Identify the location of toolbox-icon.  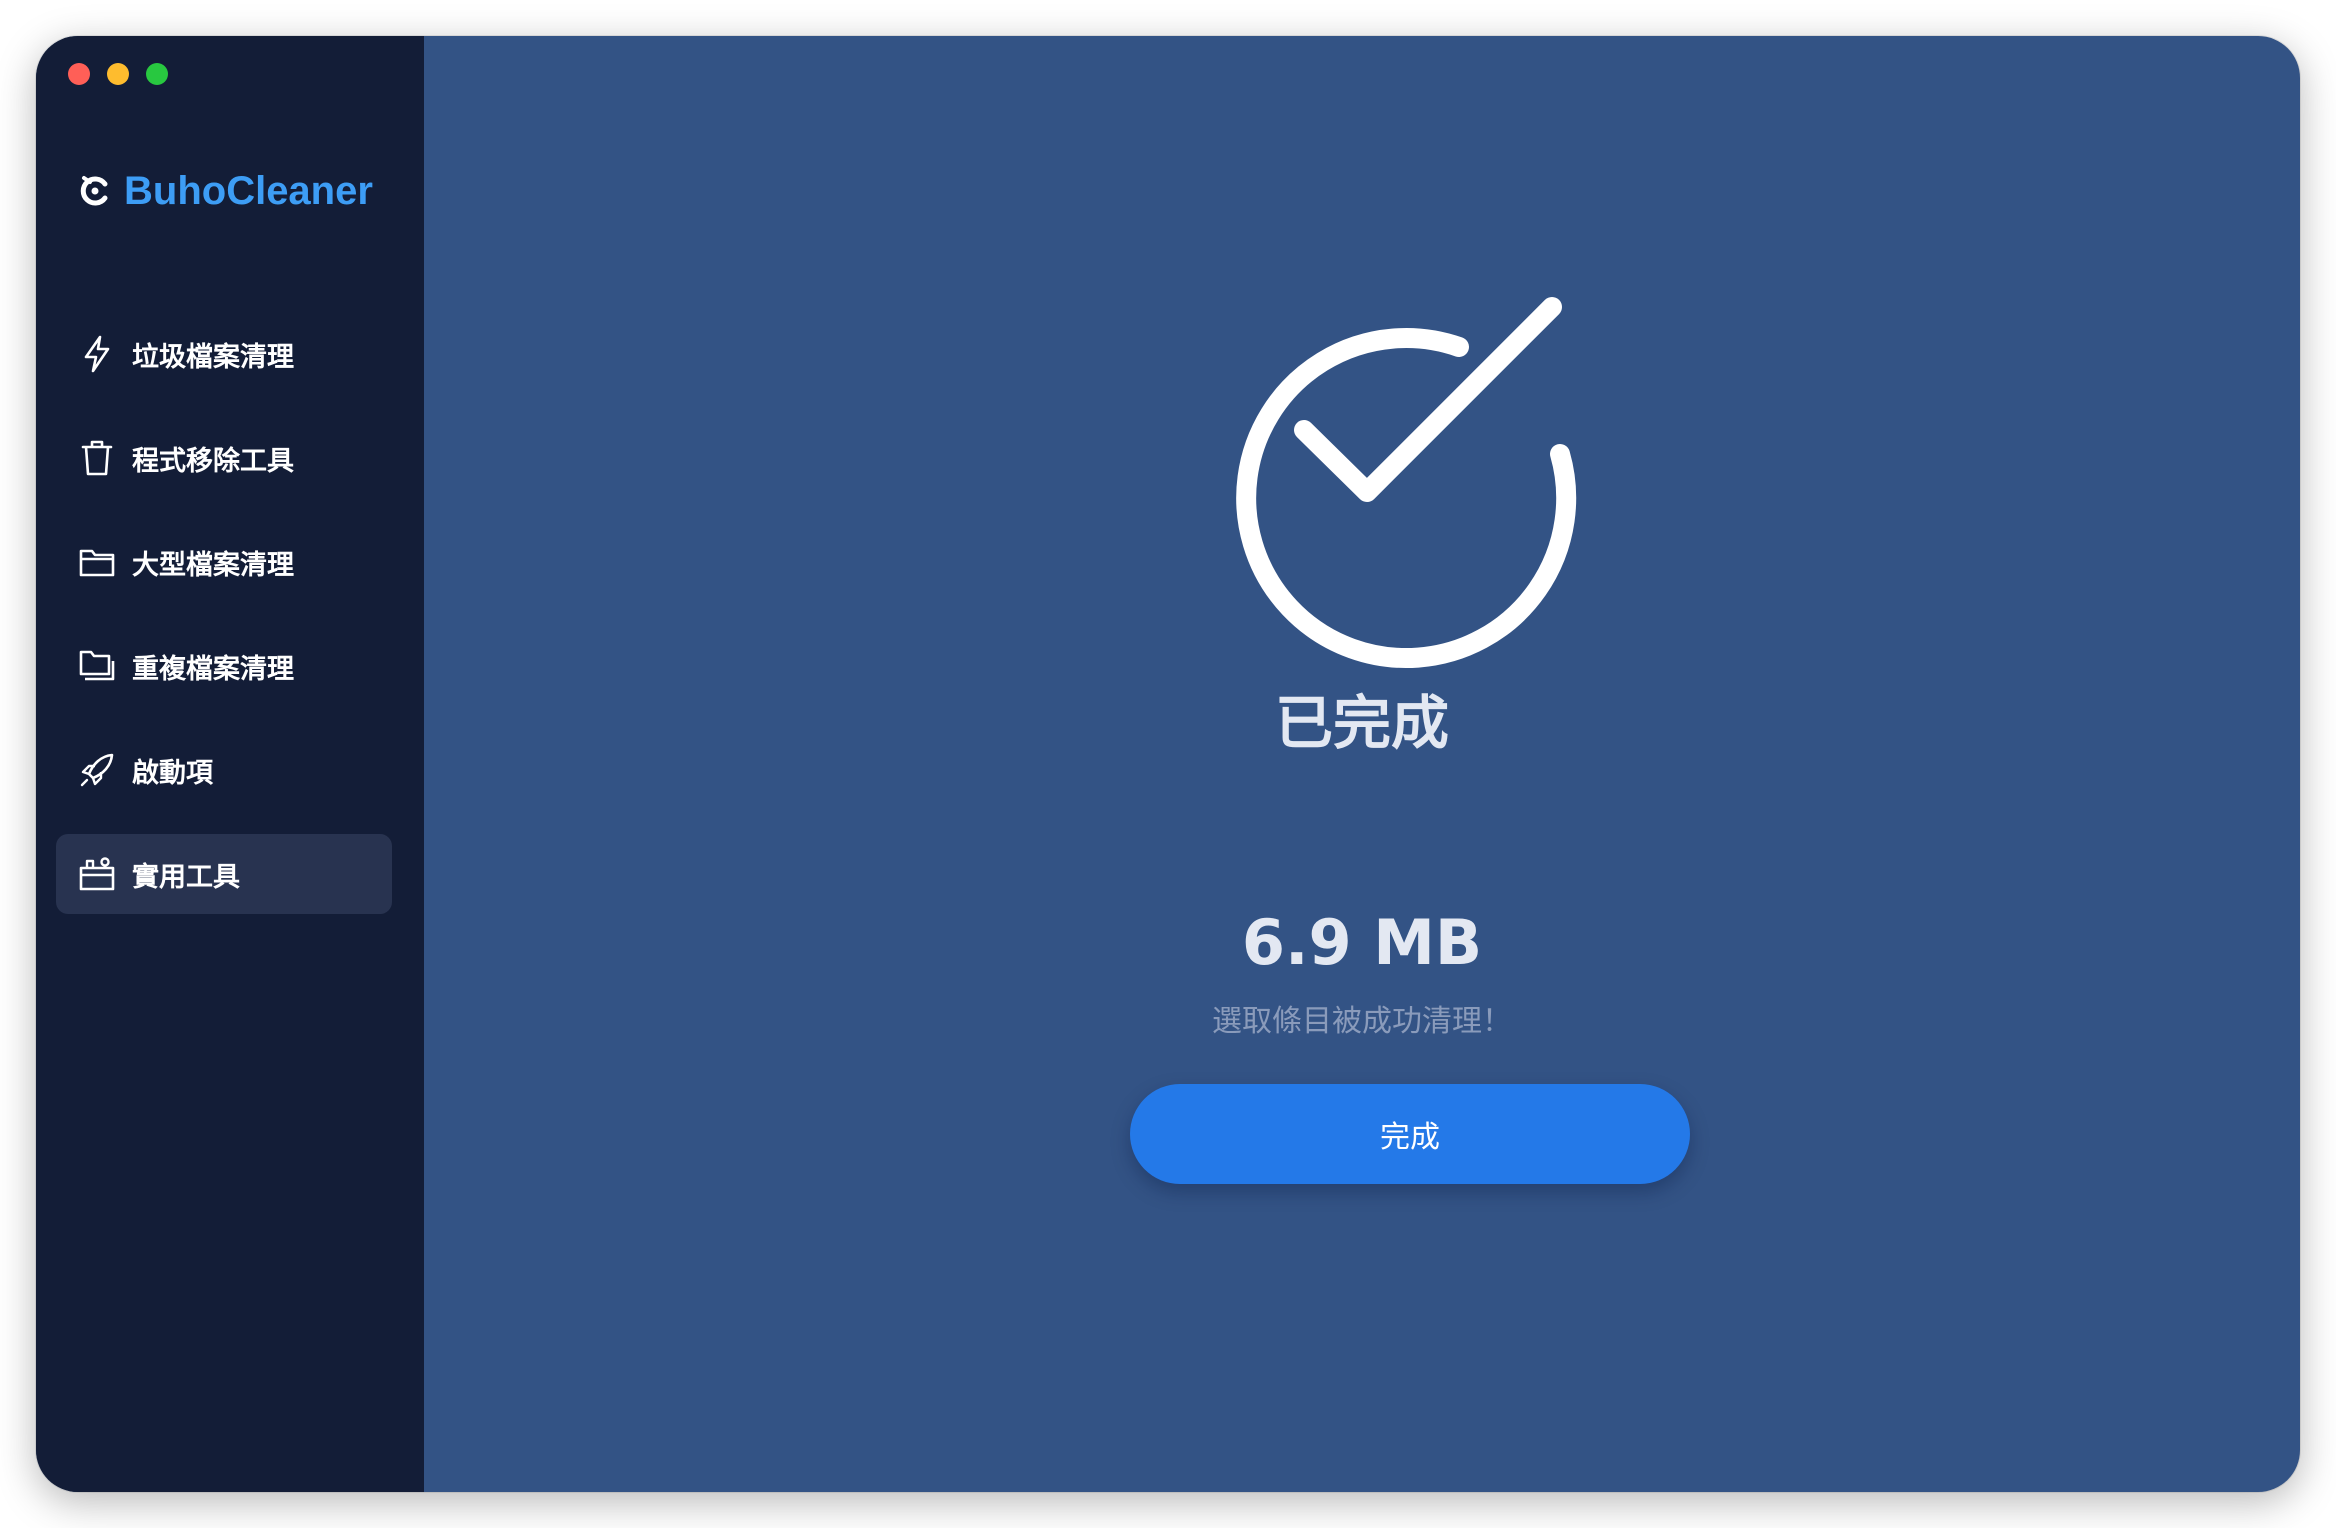
(97, 874).